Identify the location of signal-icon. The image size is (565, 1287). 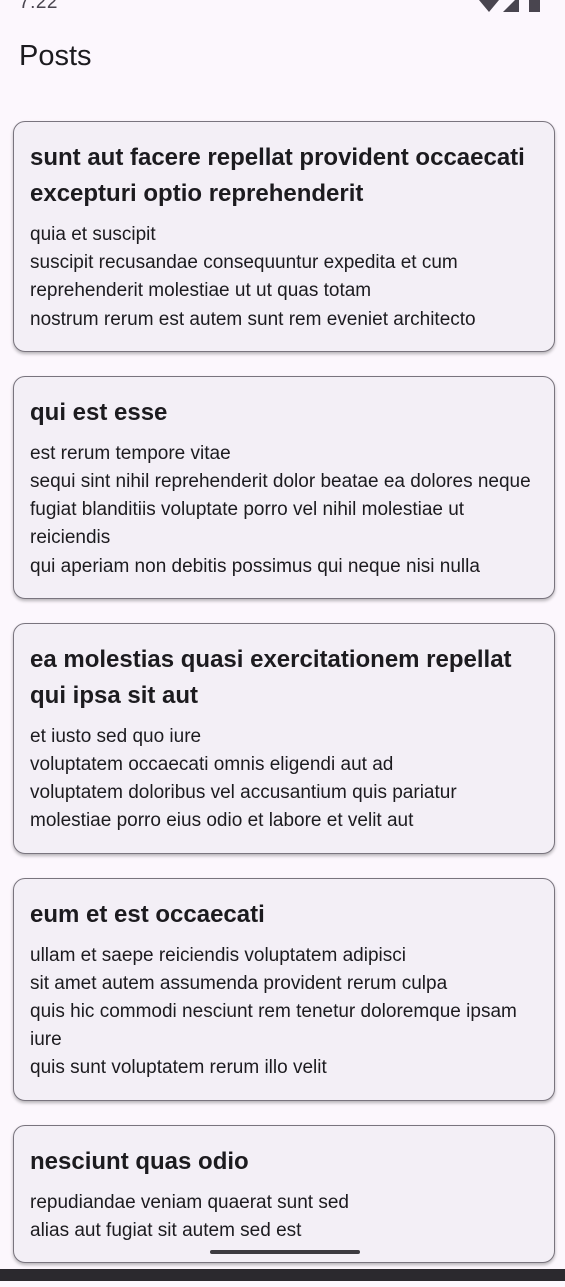
(511, 6).